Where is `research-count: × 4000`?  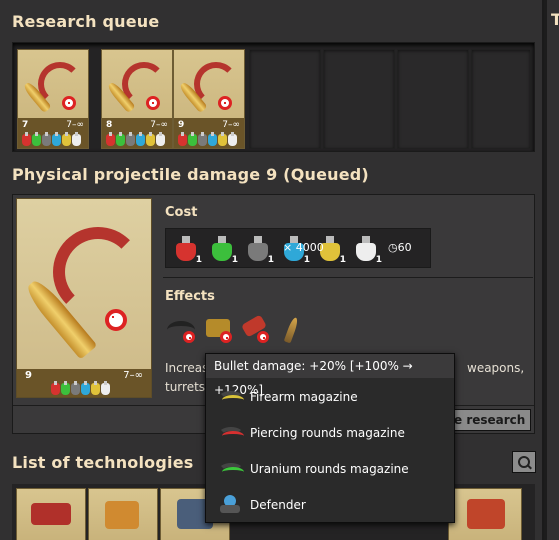
research-count: × 4000 is located at coordinates (303, 247).